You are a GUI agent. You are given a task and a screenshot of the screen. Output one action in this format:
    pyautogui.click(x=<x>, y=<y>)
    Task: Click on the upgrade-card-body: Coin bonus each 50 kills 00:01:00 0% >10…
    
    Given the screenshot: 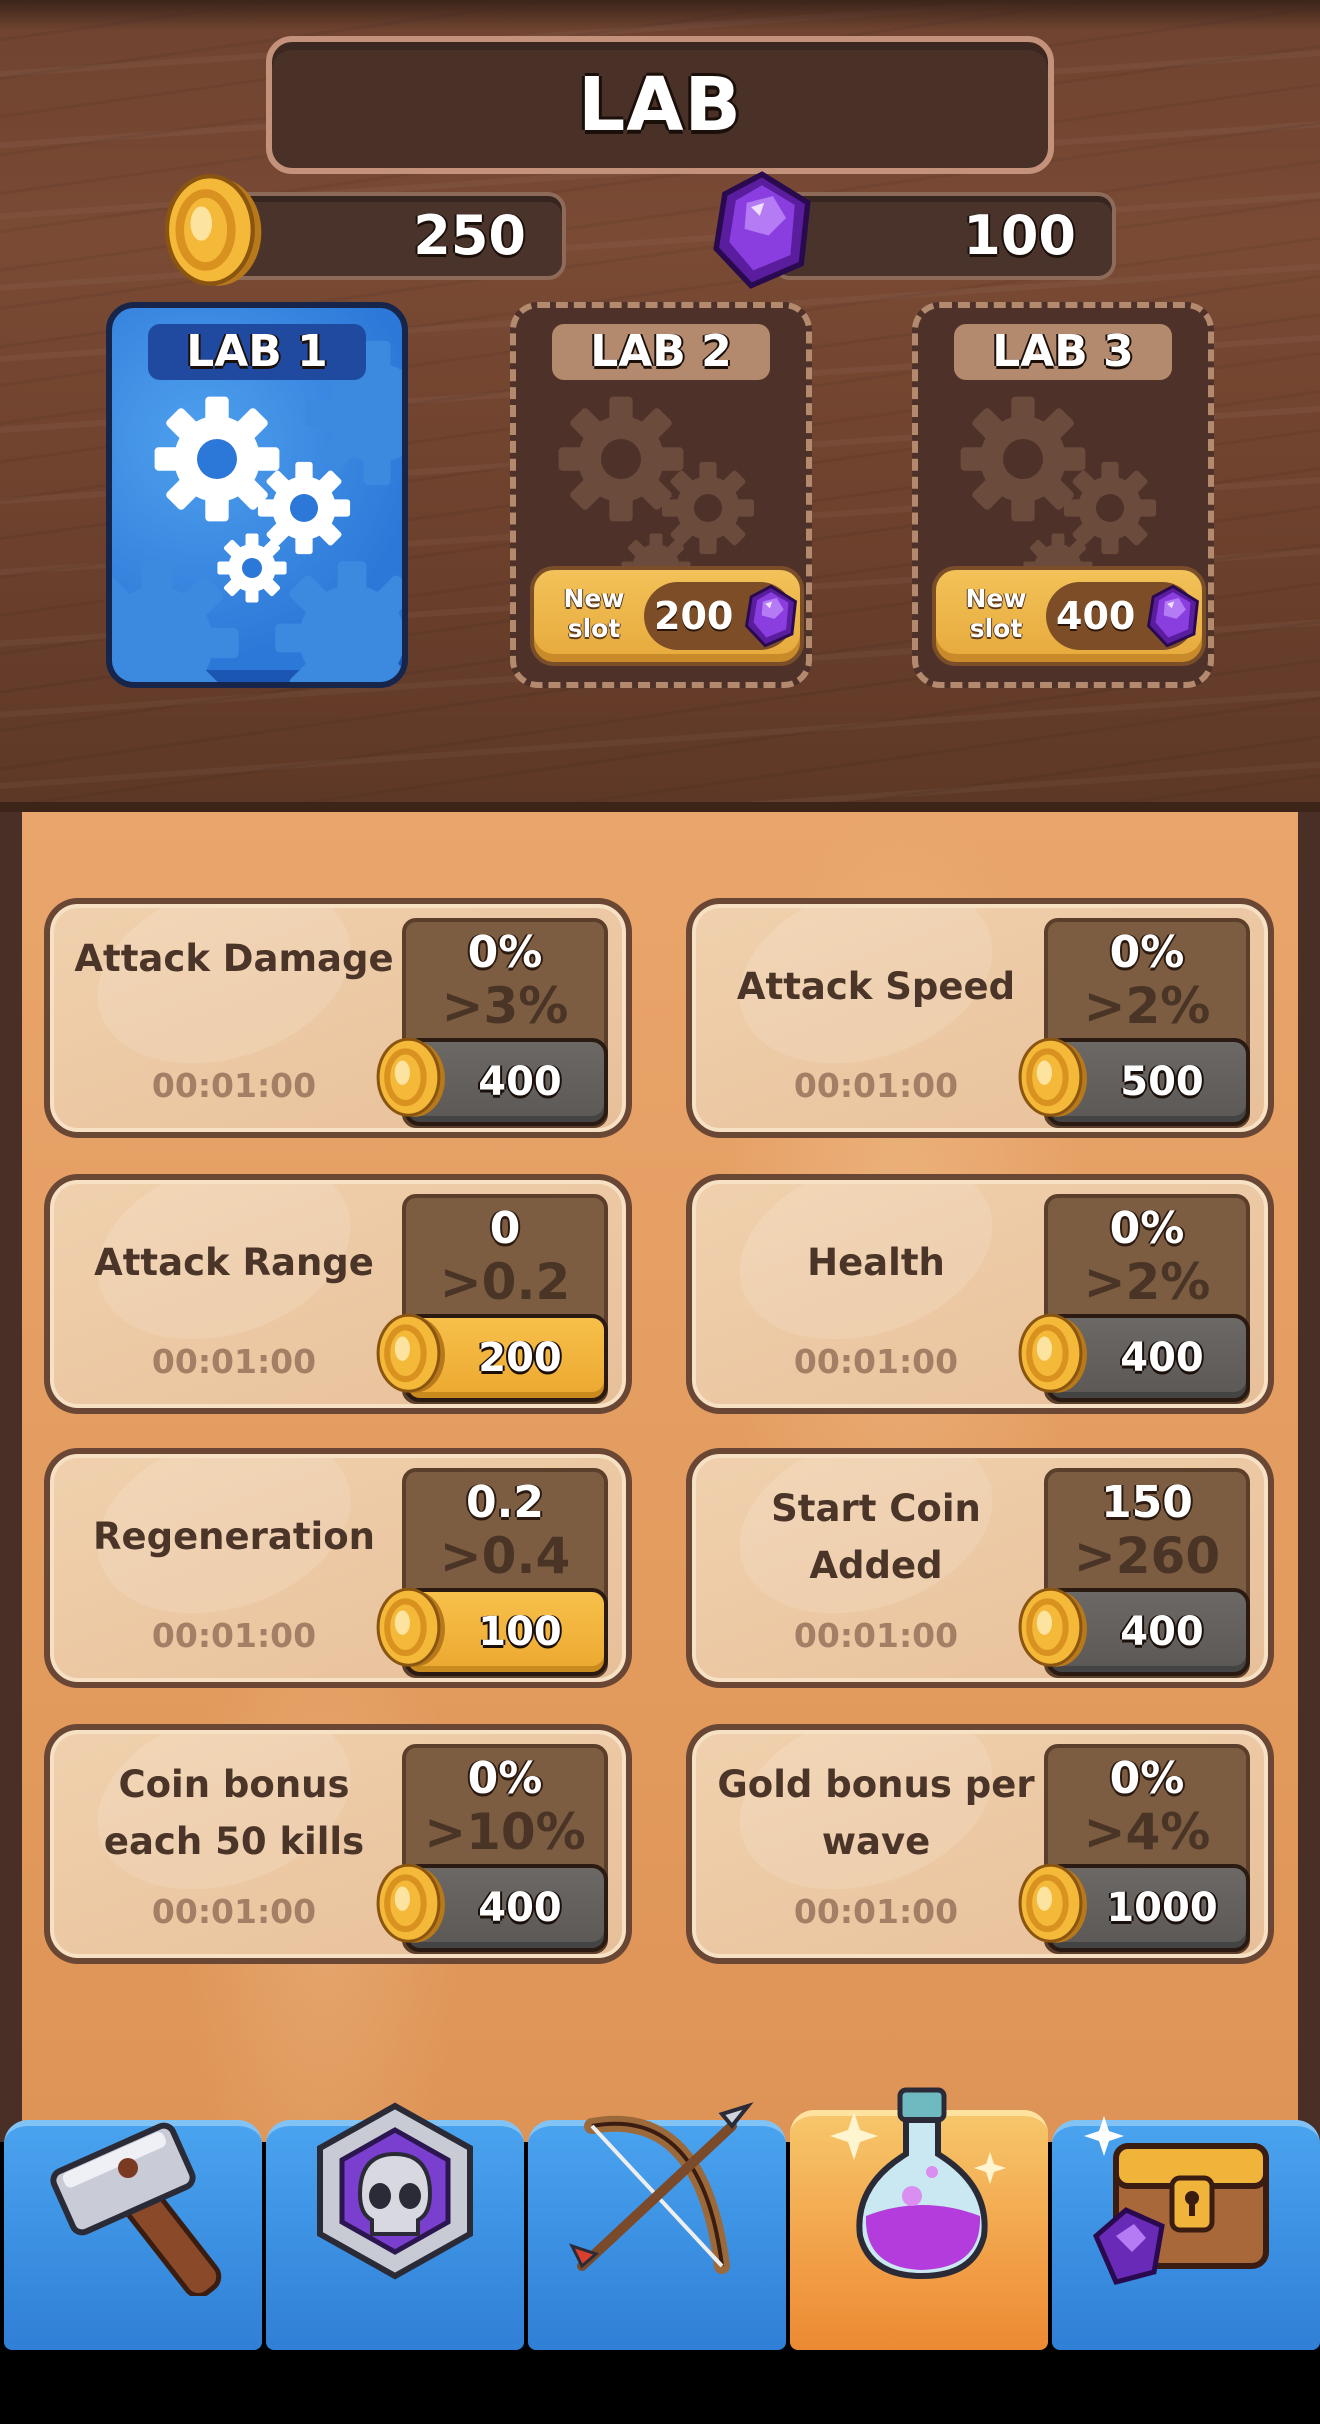 What is the action you would take?
    pyautogui.click(x=338, y=1844)
    